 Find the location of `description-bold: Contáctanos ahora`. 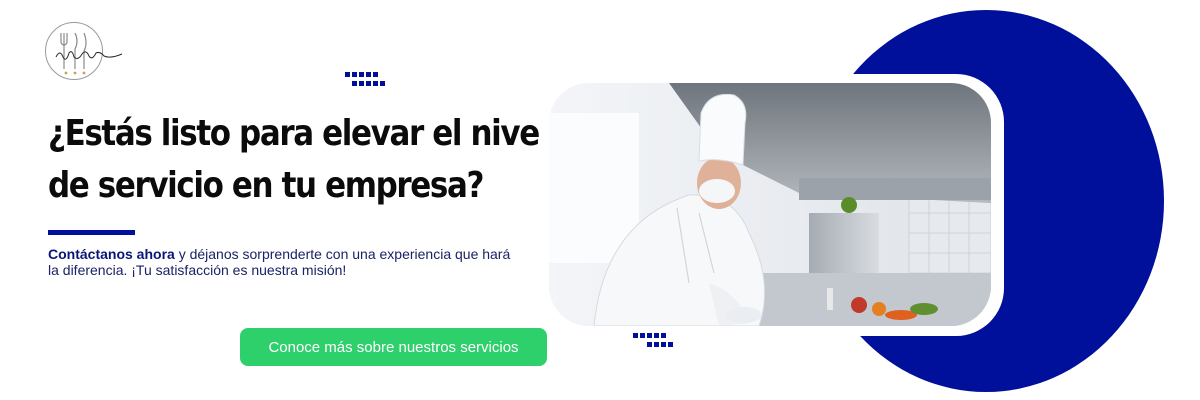

description-bold: Contáctanos ahora is located at coordinates (111, 254).